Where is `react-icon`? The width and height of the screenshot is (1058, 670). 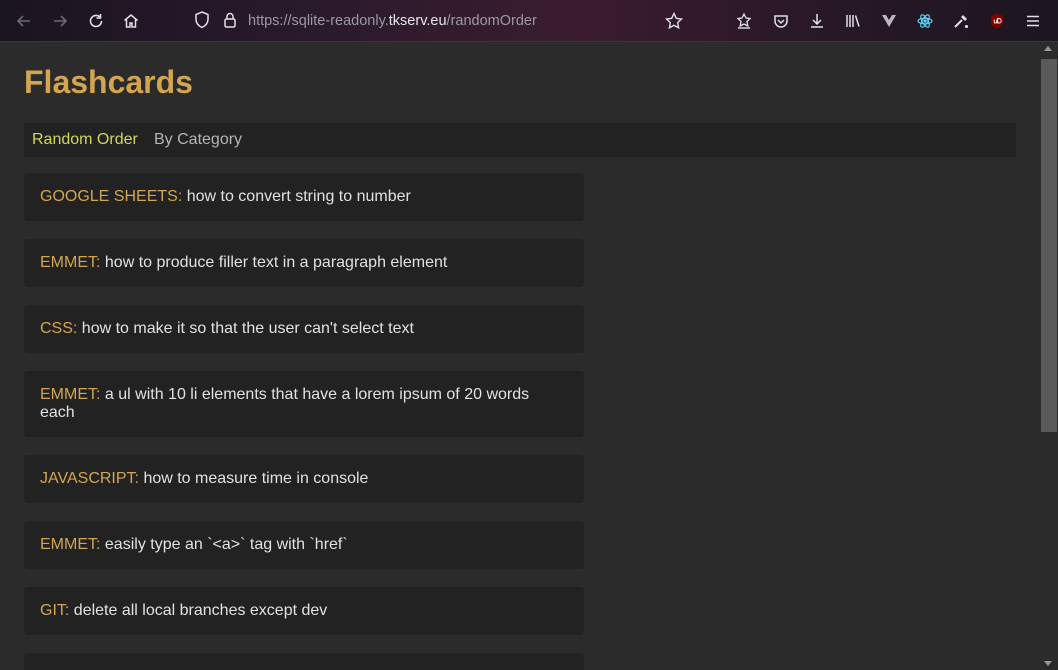 react-icon is located at coordinates (925, 21).